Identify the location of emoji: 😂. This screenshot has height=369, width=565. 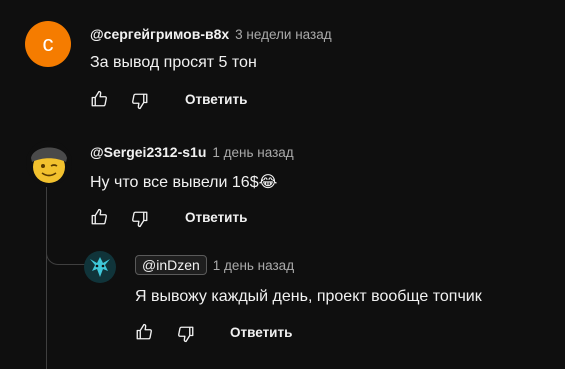
(268, 182).